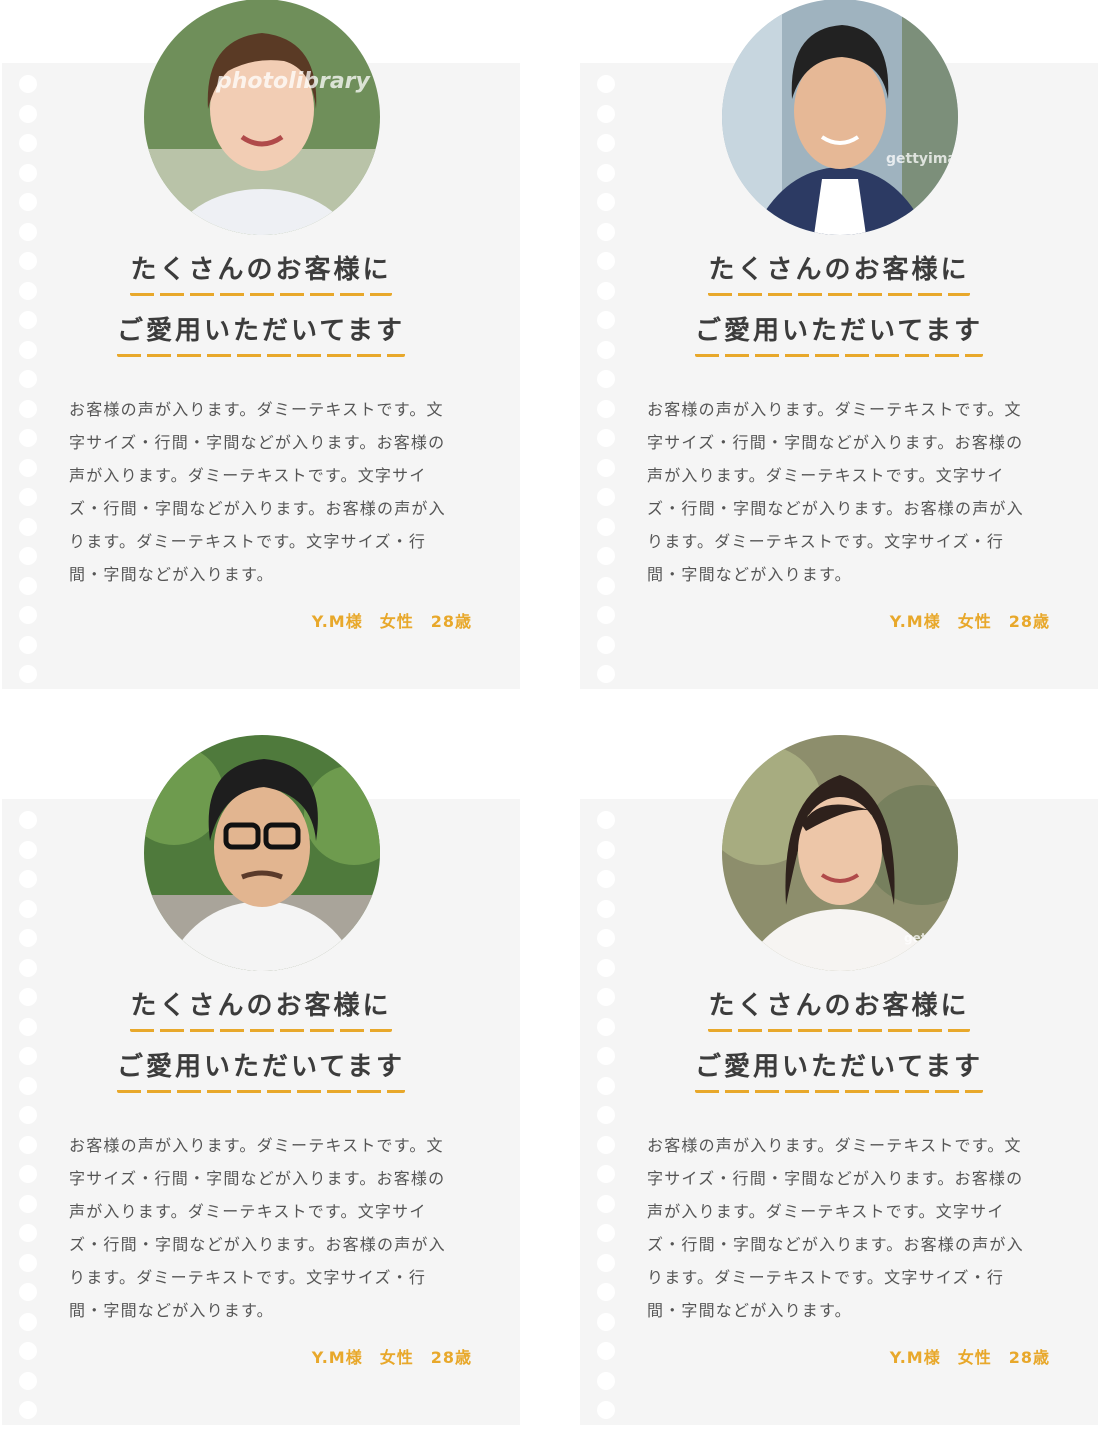  I want to click on customer-photo: getty, so click(840, 853).